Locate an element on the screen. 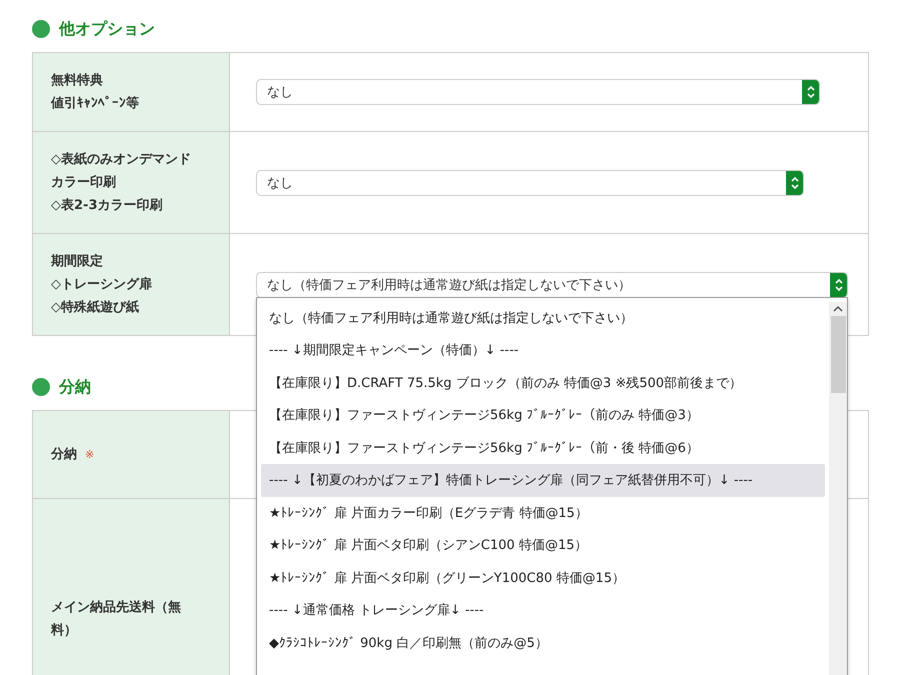 The width and height of the screenshot is (900, 675). section-title: 分納 is located at coordinates (75, 387).